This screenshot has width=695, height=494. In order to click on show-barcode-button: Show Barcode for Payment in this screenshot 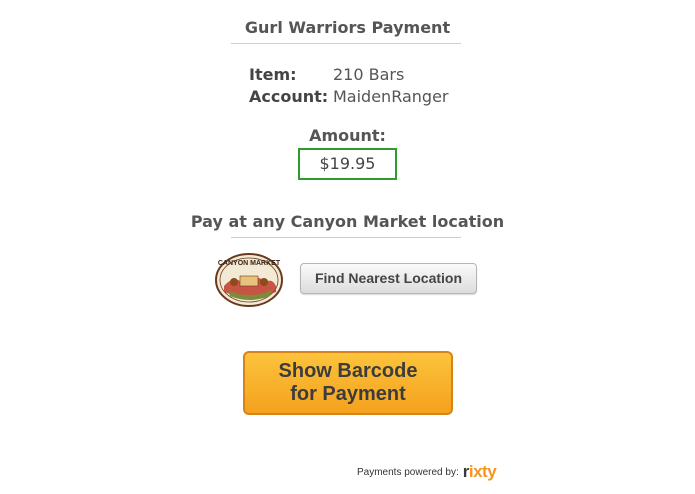, I will do `click(348, 383)`.